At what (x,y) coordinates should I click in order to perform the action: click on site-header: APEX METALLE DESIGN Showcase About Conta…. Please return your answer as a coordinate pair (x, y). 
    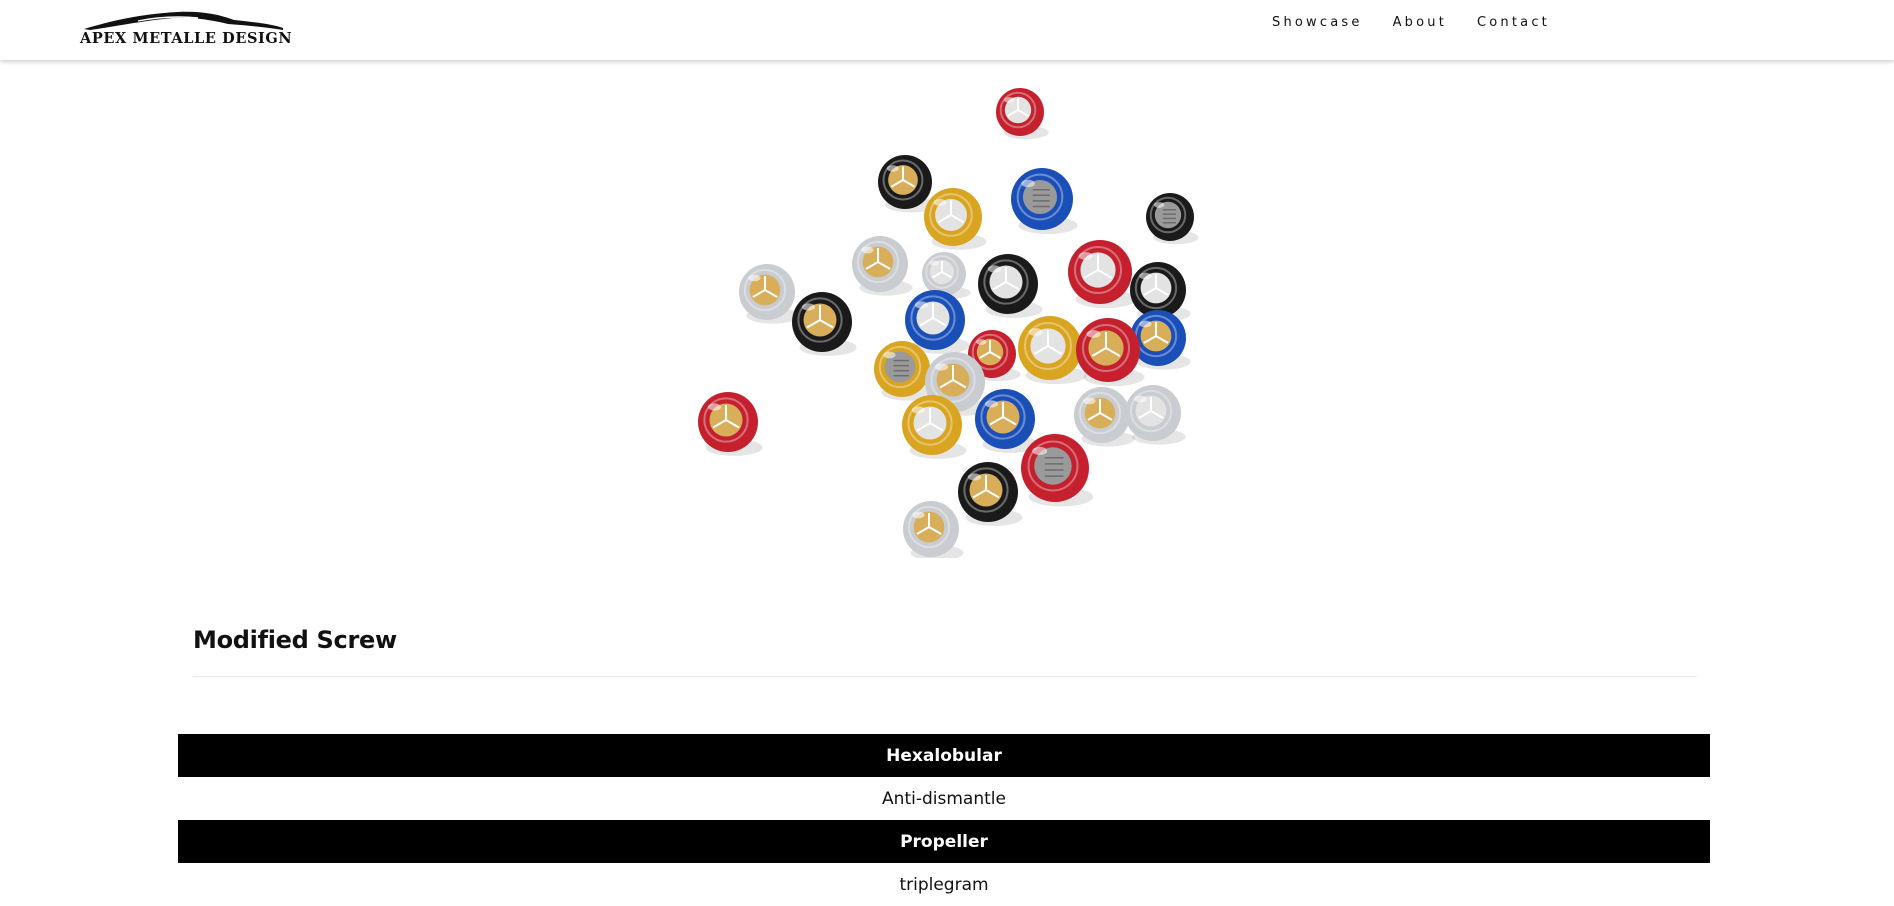
    Looking at the image, I should click on (947, 30).